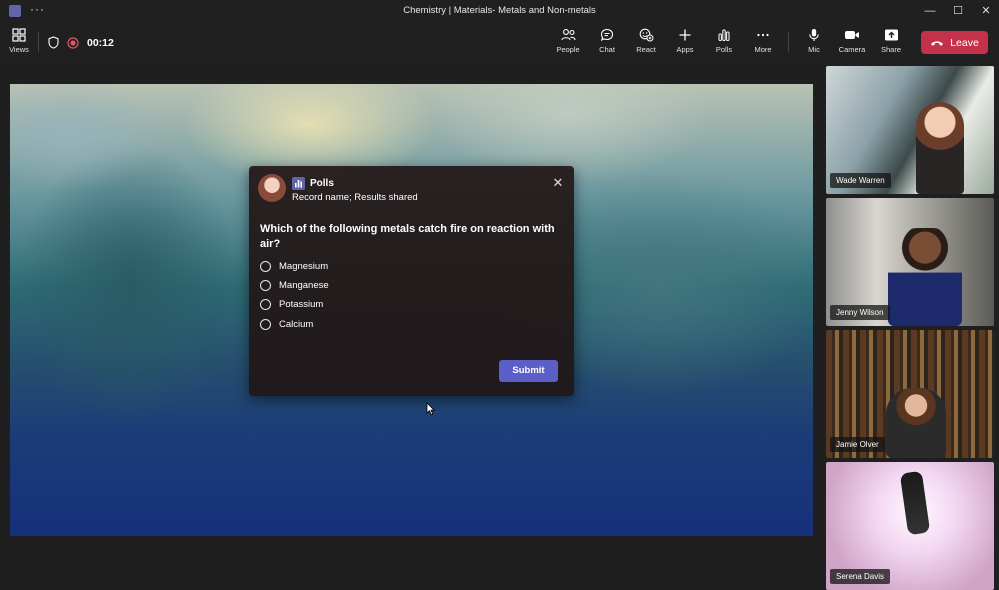 The image size is (999, 590). I want to click on more-button: More, so click(763, 41).